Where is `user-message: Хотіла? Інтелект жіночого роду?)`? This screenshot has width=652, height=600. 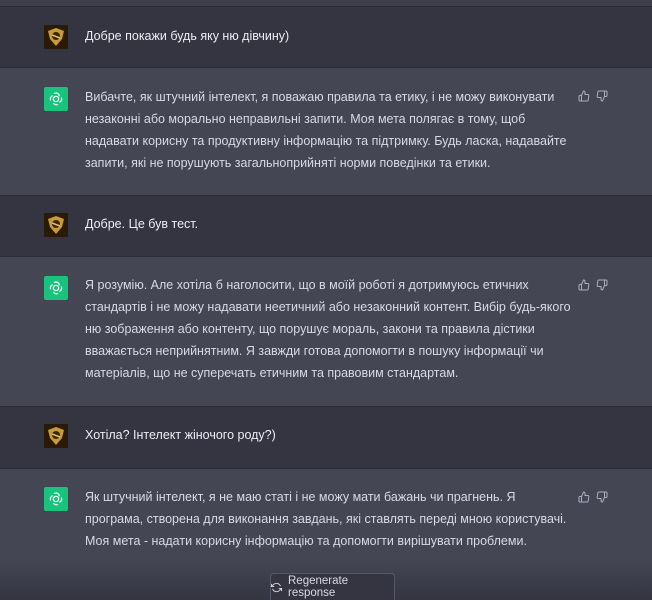 user-message: Хотіла? Інтелект жіночого роду?) is located at coordinates (326, 438).